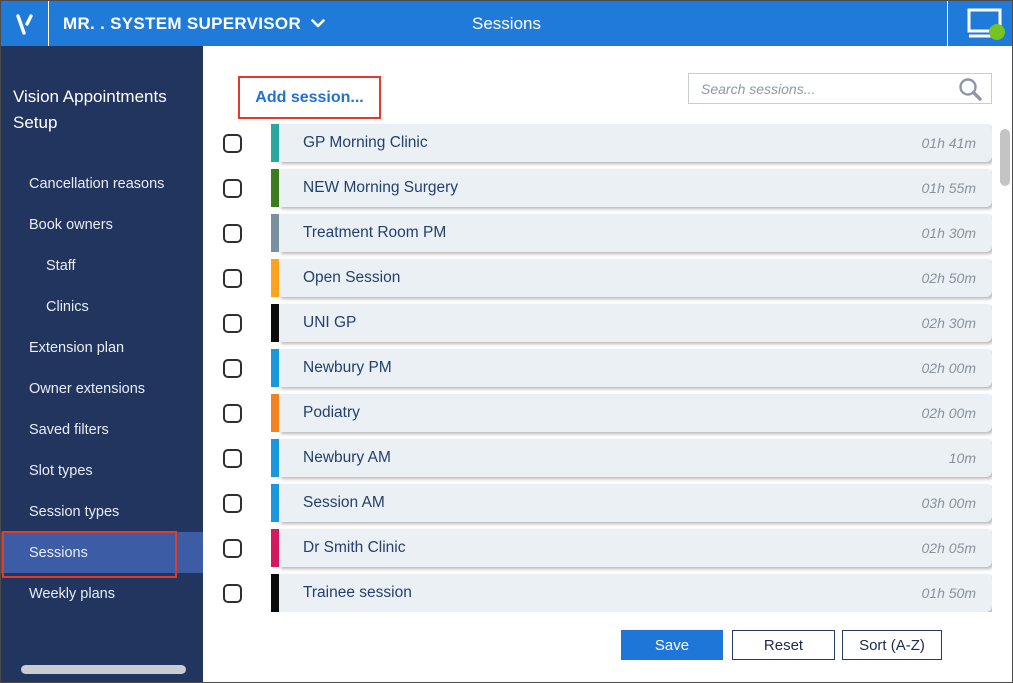  I want to click on session-name: Open Session, so click(352, 277).